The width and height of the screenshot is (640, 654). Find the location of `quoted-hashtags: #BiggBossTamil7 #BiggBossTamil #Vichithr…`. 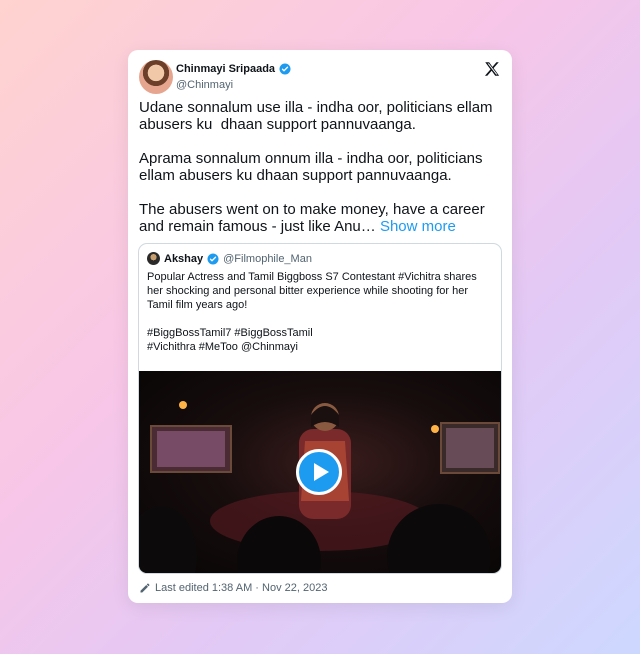

quoted-hashtags: #BiggBossTamil7 #BiggBossTamil #Vichithr… is located at coordinates (320, 340).